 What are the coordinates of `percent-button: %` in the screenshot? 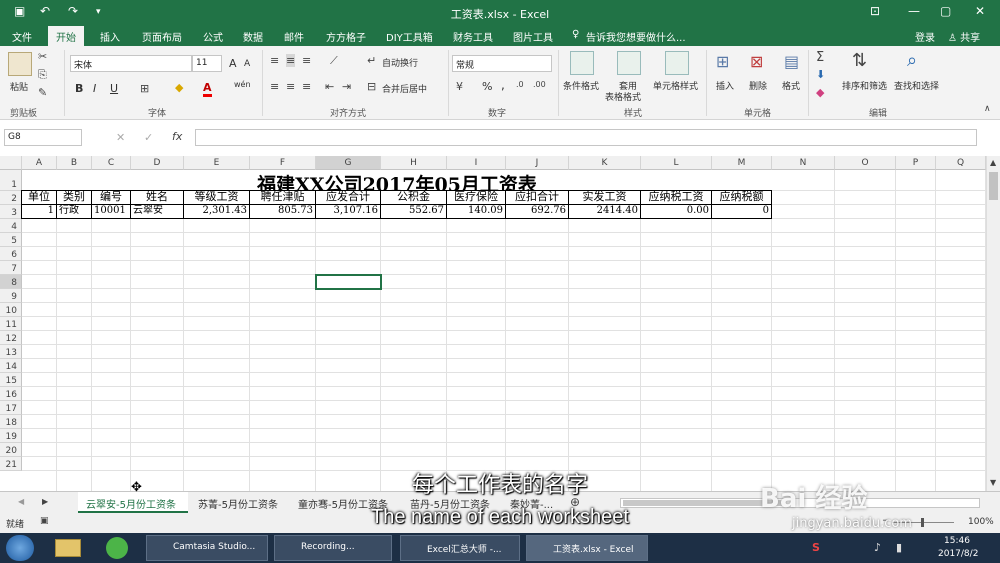 It's located at (487, 86).